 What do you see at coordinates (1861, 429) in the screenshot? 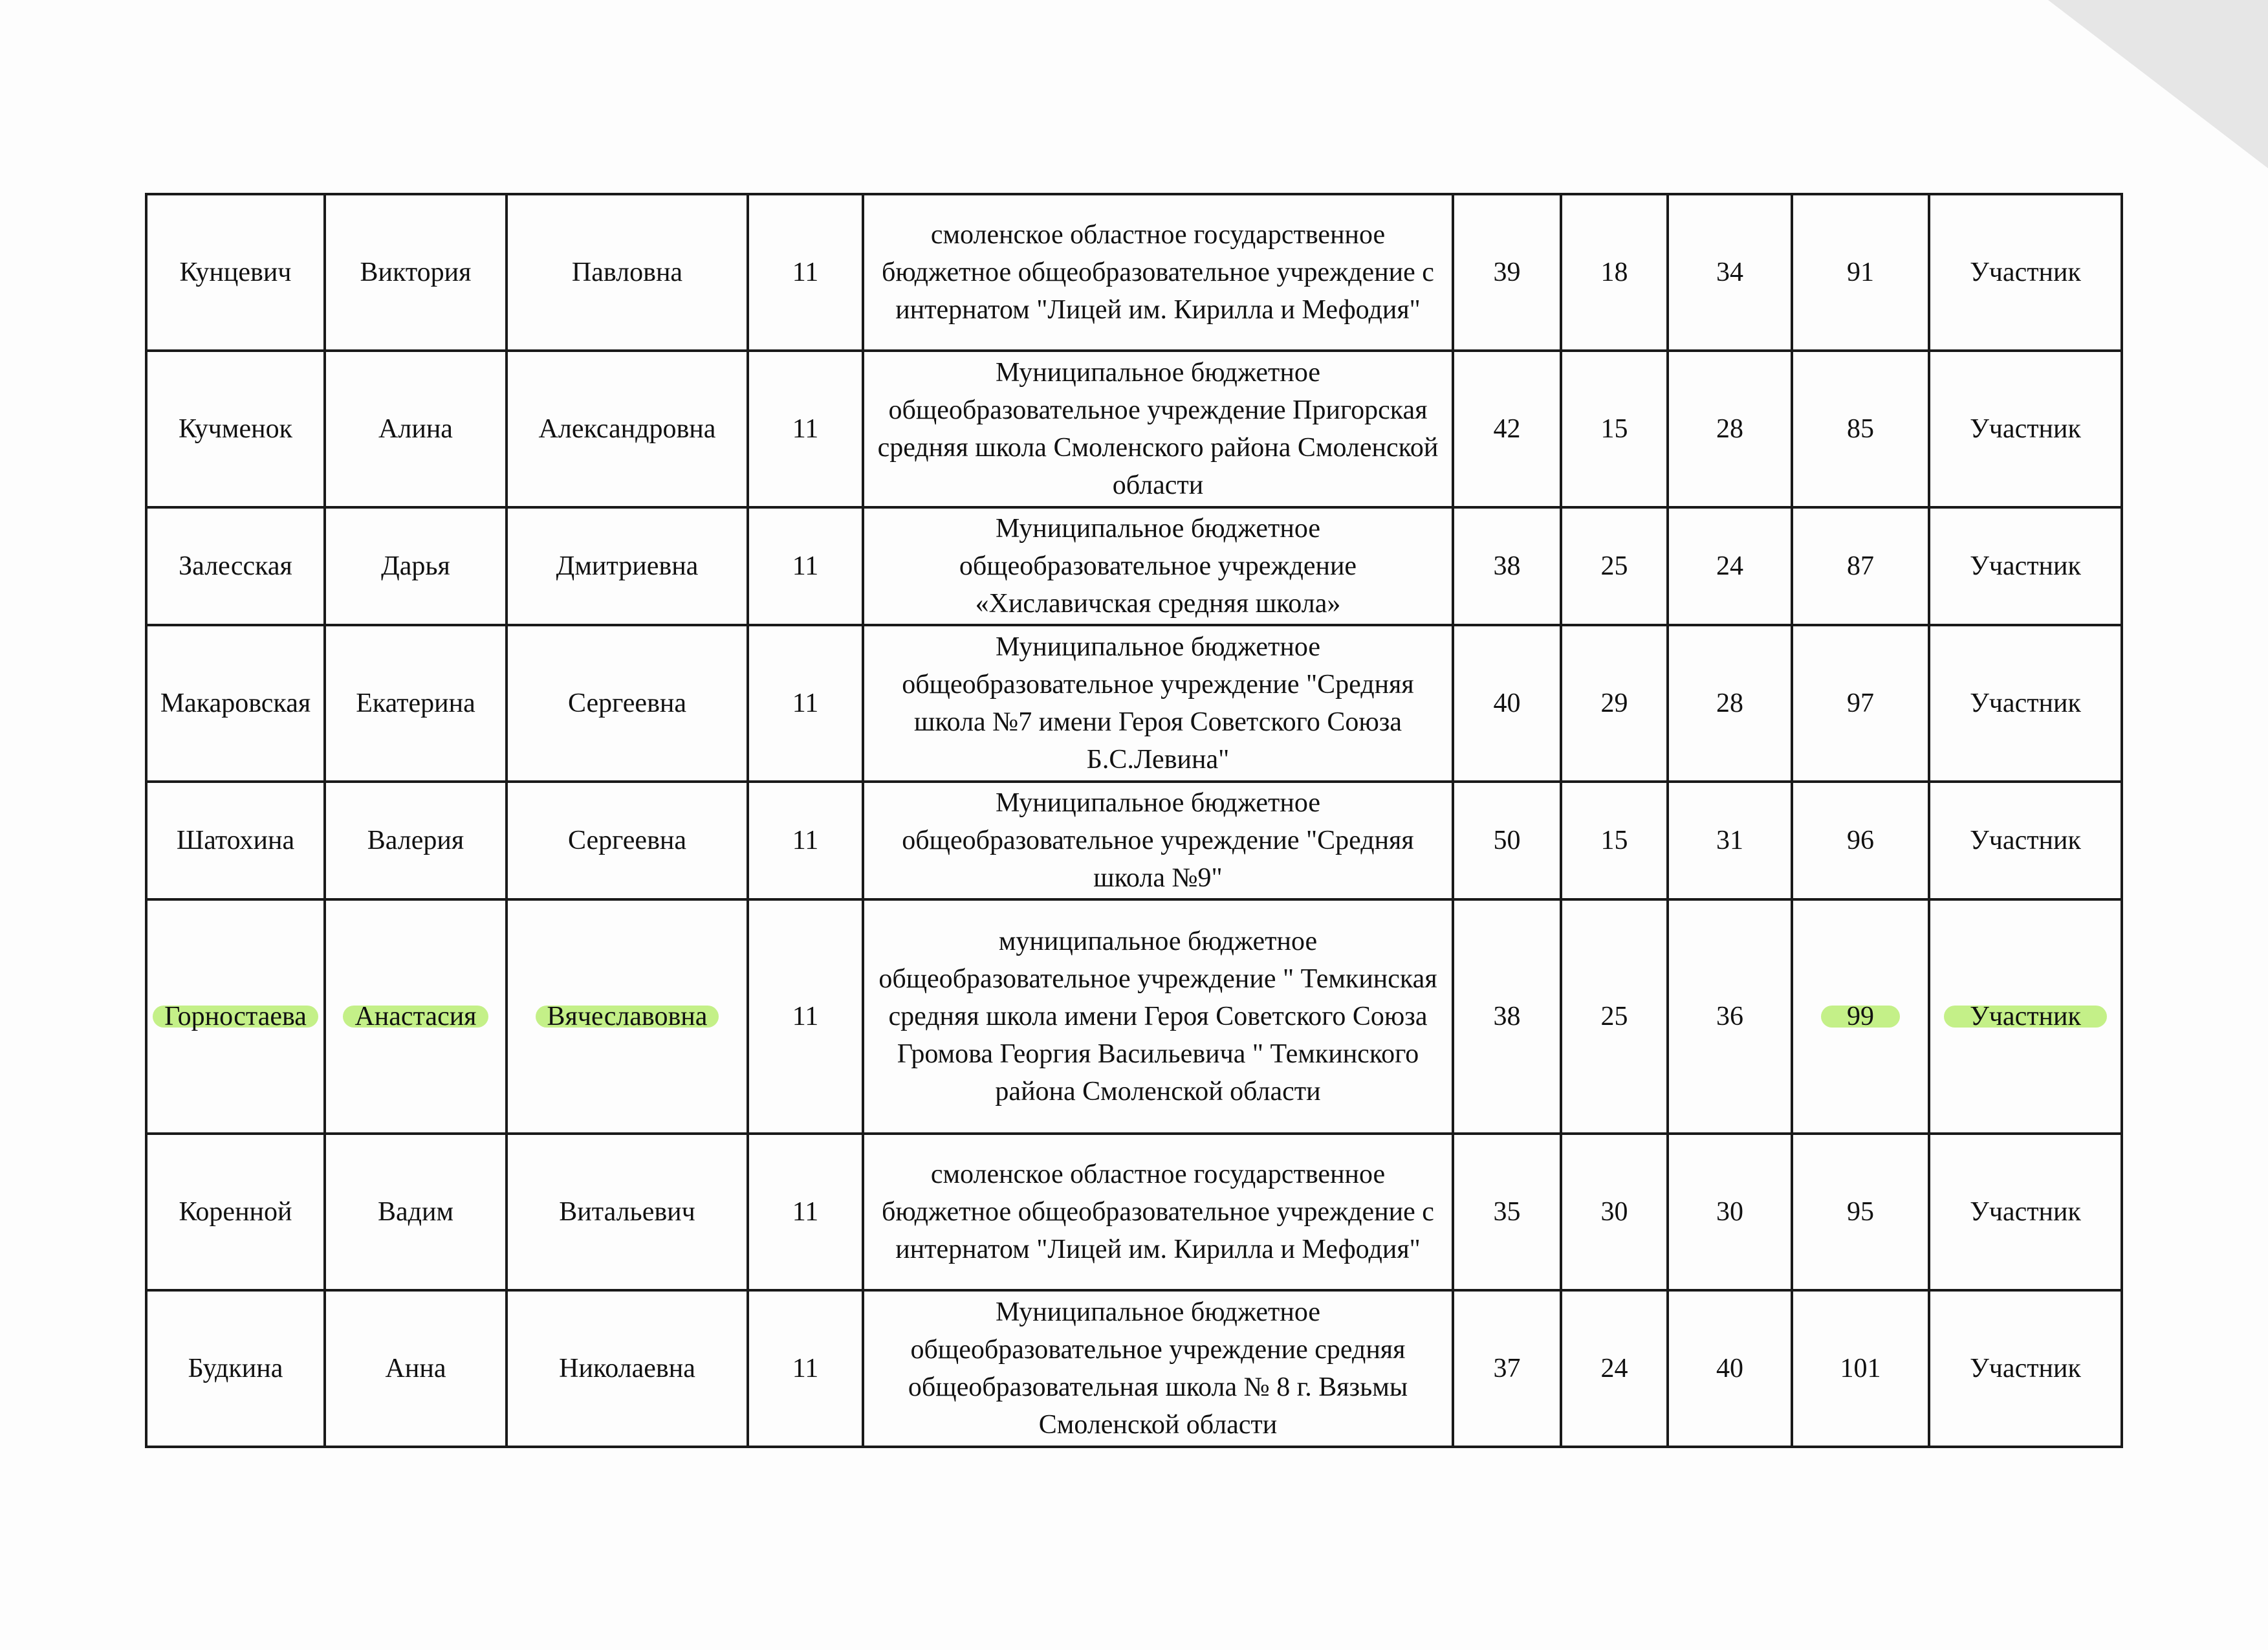
I see `total-score-cell: 85` at bounding box center [1861, 429].